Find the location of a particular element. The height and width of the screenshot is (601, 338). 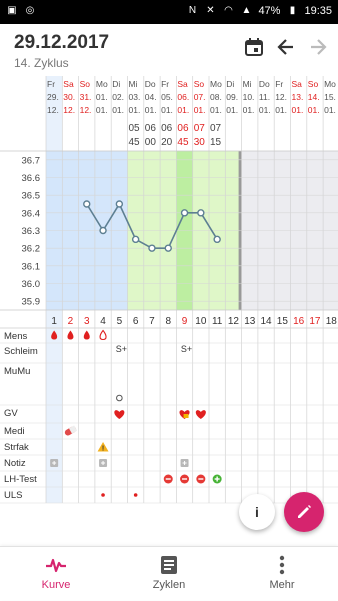

time-minute-label: 20 is located at coordinates (167, 142).